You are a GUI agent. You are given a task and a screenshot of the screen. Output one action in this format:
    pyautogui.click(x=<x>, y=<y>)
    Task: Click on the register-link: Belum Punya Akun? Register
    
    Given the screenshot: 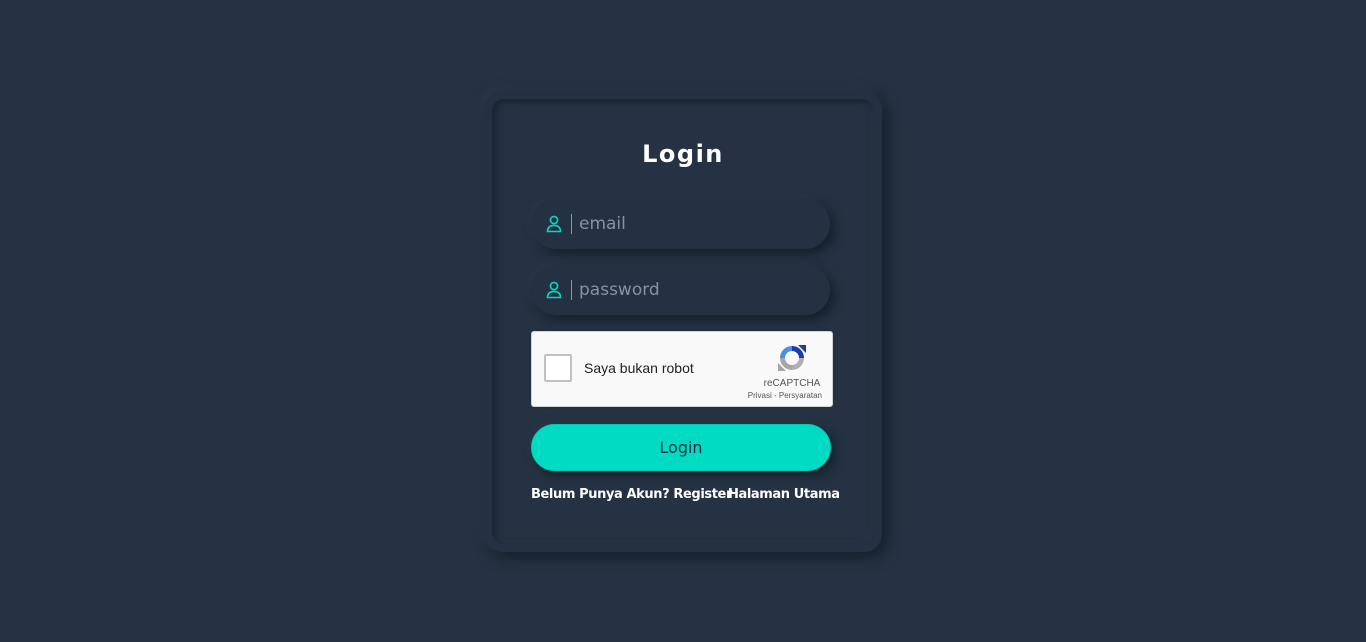 What is the action you would take?
    pyautogui.click(x=631, y=494)
    